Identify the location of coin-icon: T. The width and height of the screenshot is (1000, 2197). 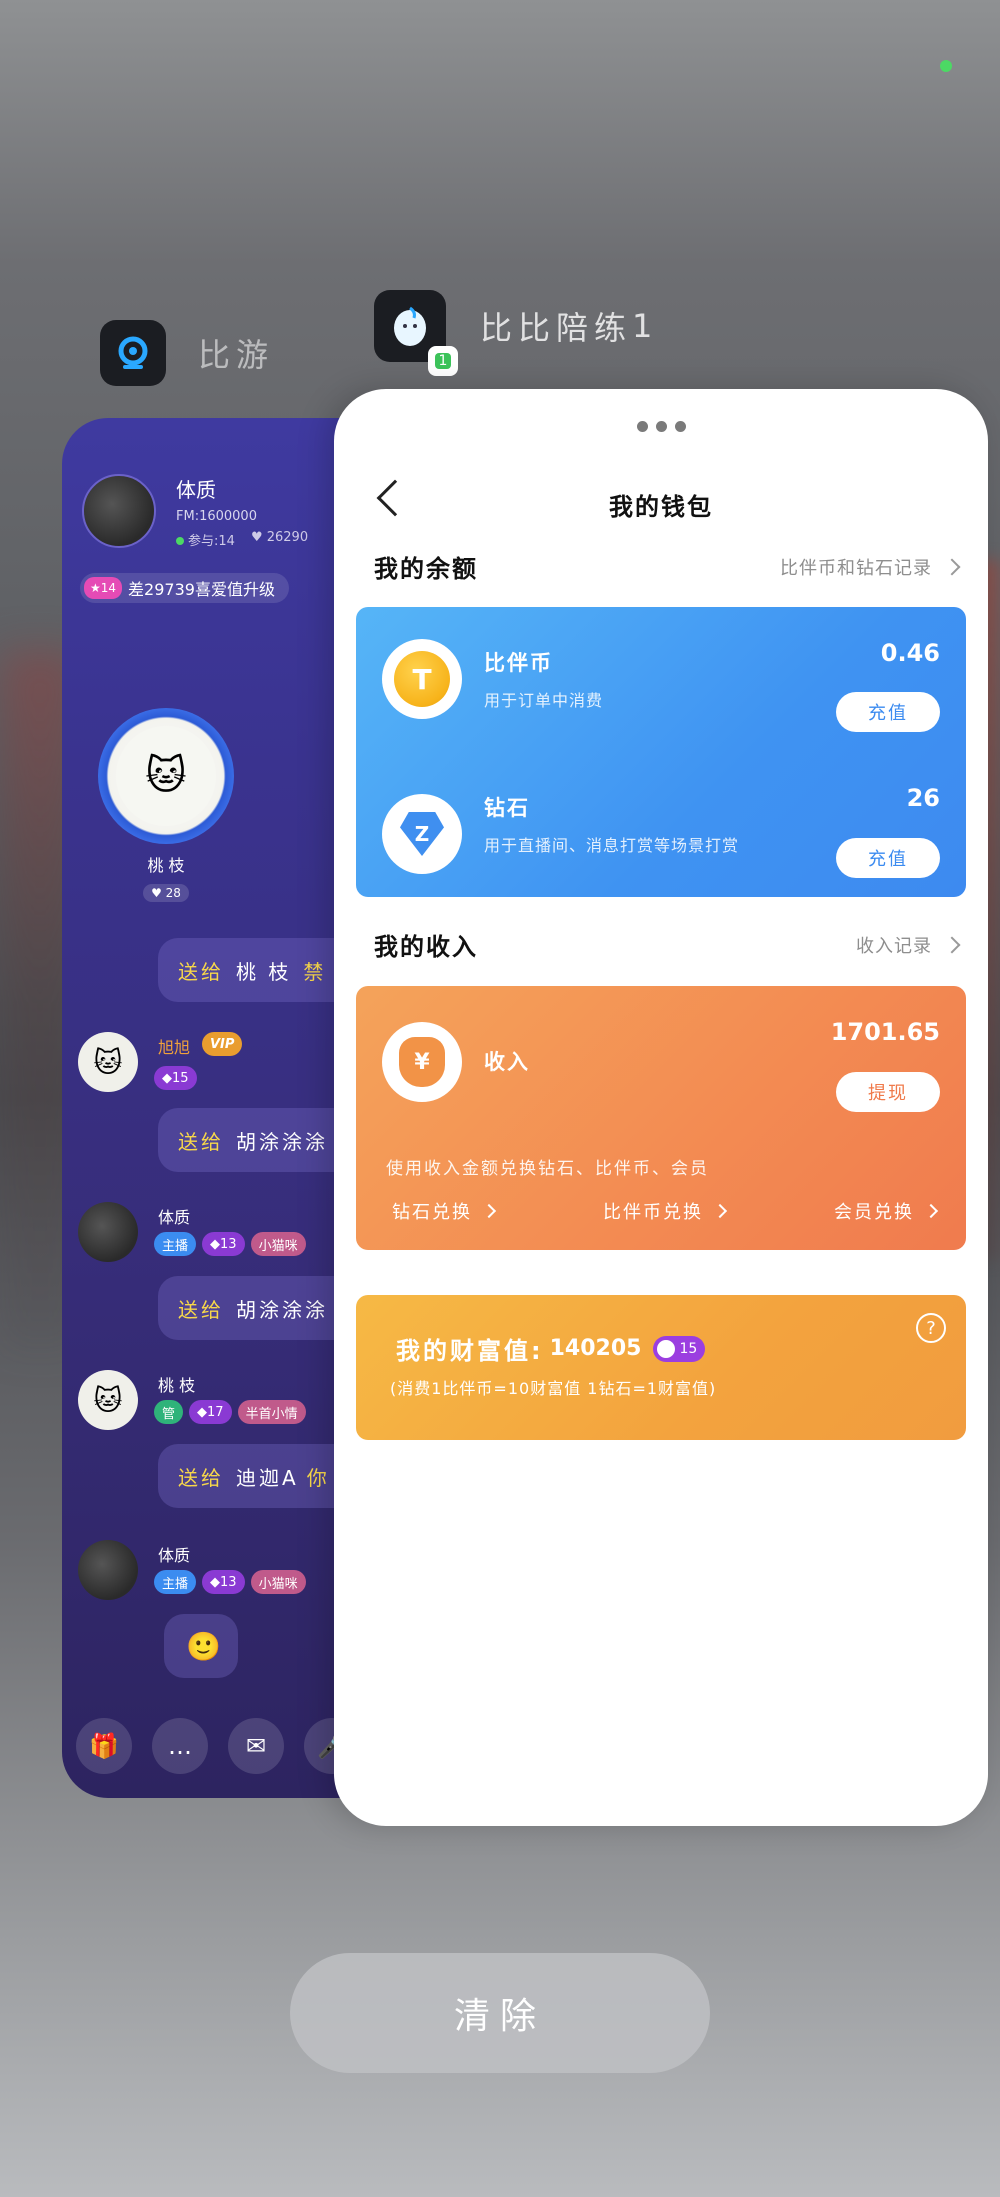
(422, 679).